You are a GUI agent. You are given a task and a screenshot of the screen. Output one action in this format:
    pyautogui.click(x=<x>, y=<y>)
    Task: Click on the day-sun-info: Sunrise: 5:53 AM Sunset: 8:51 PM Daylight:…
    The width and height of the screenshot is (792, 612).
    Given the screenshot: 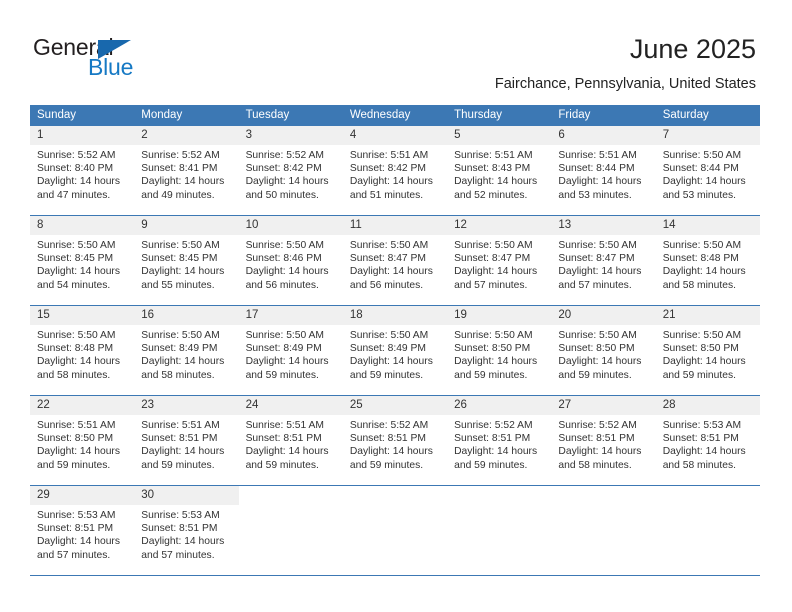 What is the action you would take?
    pyautogui.click(x=82, y=533)
    